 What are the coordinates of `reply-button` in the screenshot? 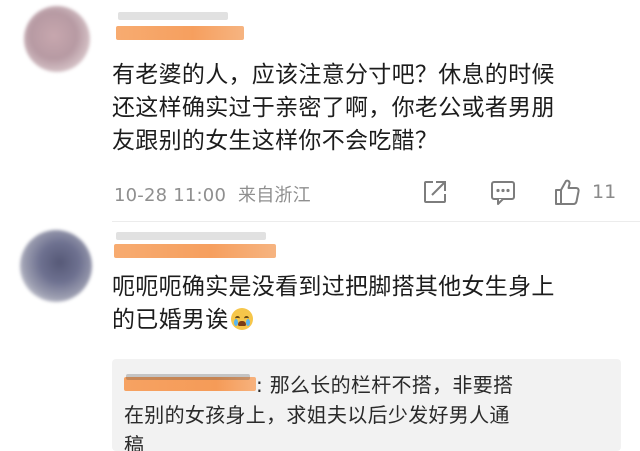 It's located at (503, 192).